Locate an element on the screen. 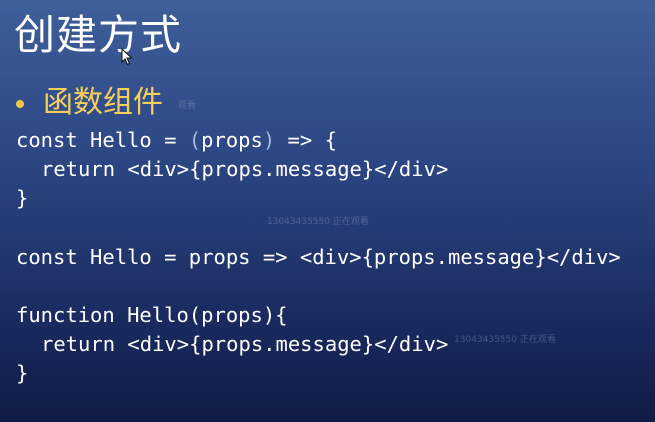 The height and width of the screenshot is (422, 655). code-token: props is located at coordinates (232, 140).